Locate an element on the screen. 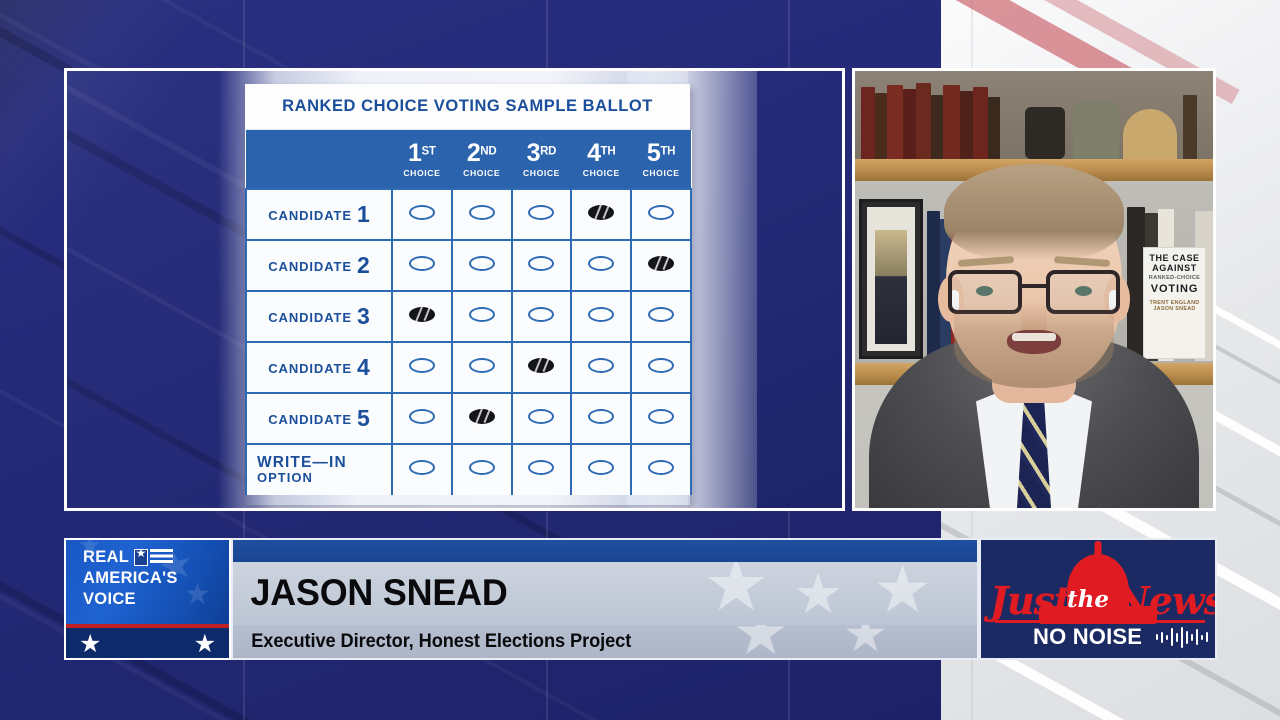  eyebrow-left is located at coordinates (986, 261).